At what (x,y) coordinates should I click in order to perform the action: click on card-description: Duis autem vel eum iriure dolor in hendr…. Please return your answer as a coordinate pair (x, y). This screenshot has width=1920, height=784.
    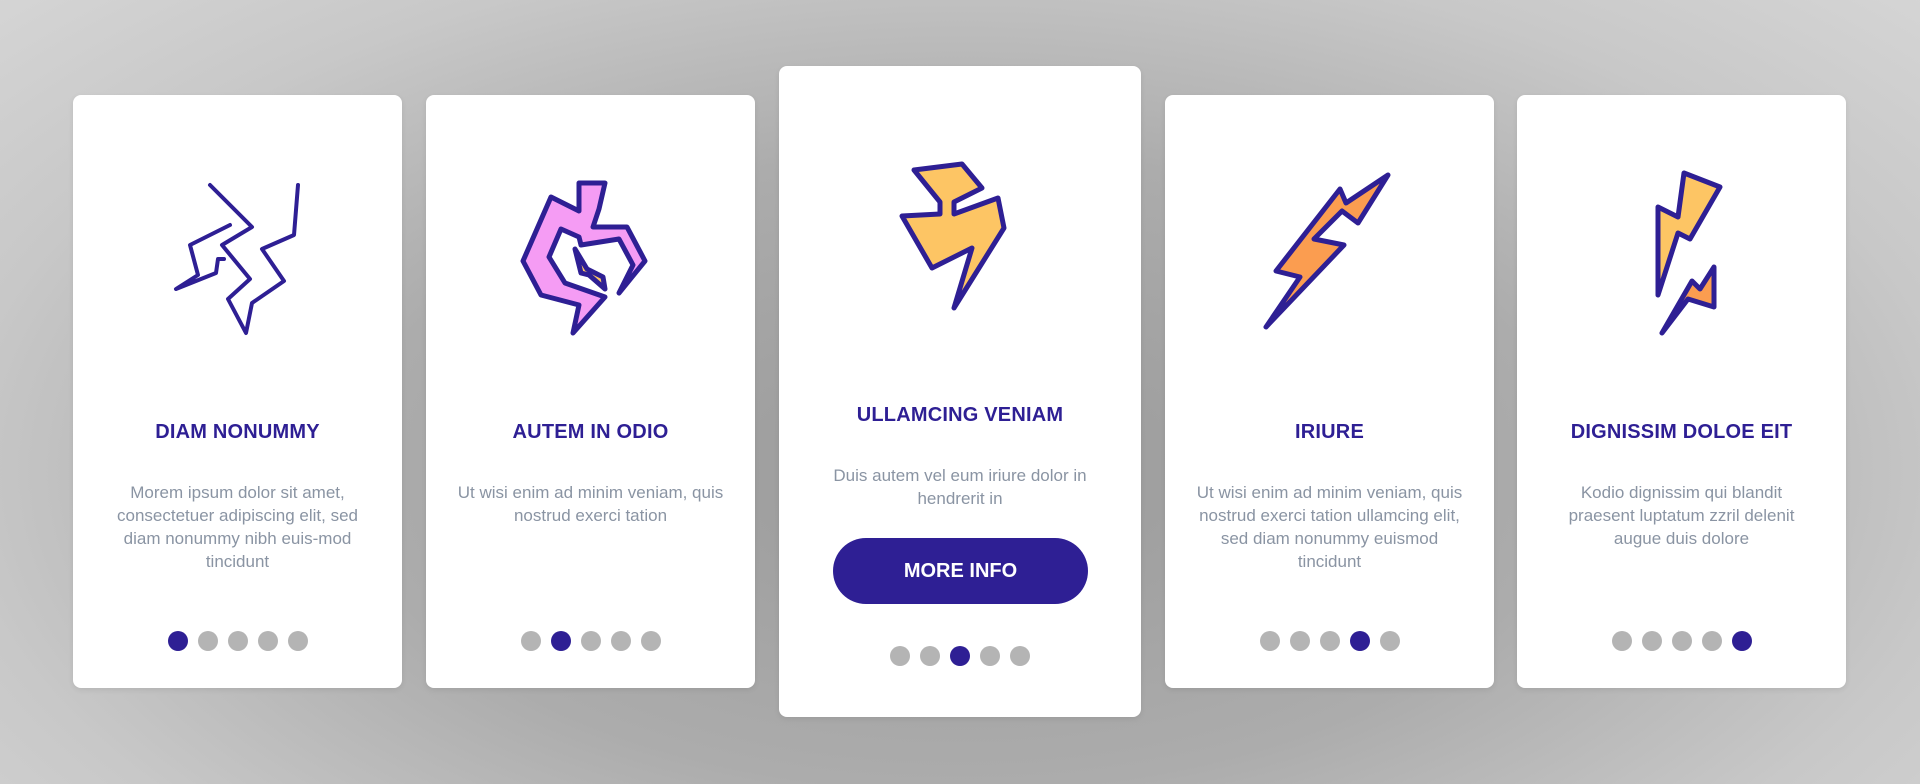
    Looking at the image, I should click on (960, 487).